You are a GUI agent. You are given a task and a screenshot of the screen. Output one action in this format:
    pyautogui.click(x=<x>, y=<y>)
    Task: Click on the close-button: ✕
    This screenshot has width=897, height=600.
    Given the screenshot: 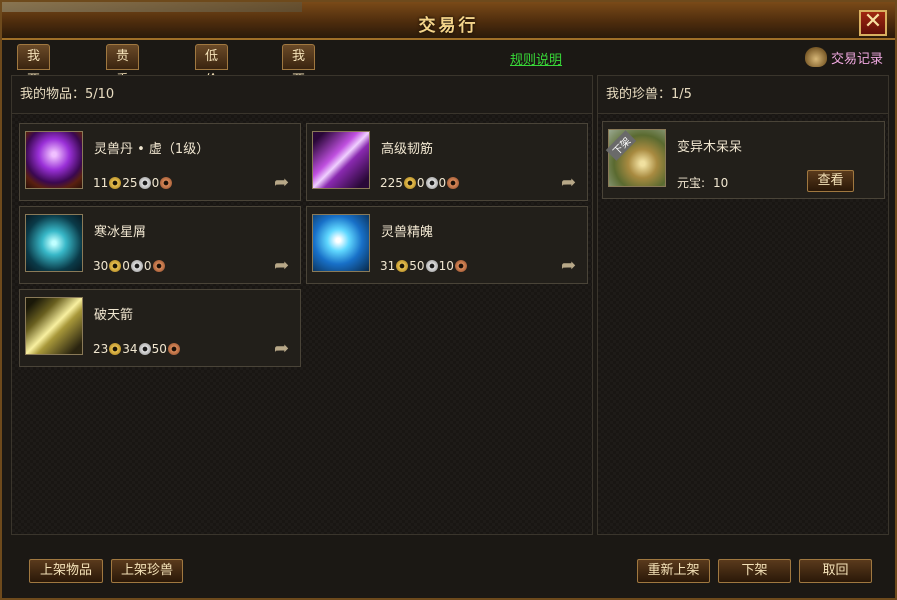 What is the action you would take?
    pyautogui.click(x=873, y=23)
    